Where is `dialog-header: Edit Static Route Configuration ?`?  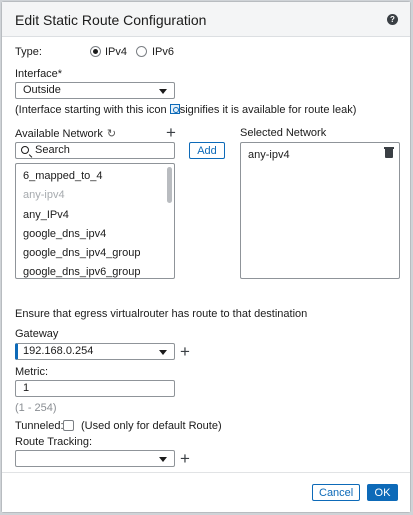
dialog-header: Edit Static Route Configuration ? is located at coordinates (206, 19).